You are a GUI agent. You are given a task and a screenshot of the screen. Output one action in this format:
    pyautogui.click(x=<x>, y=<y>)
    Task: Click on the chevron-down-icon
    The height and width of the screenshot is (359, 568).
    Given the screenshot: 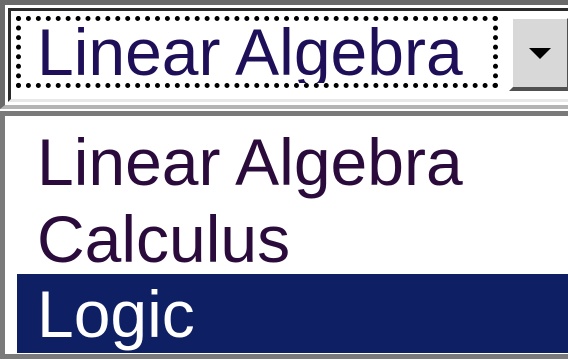 What is the action you would take?
    pyautogui.click(x=540, y=53)
    